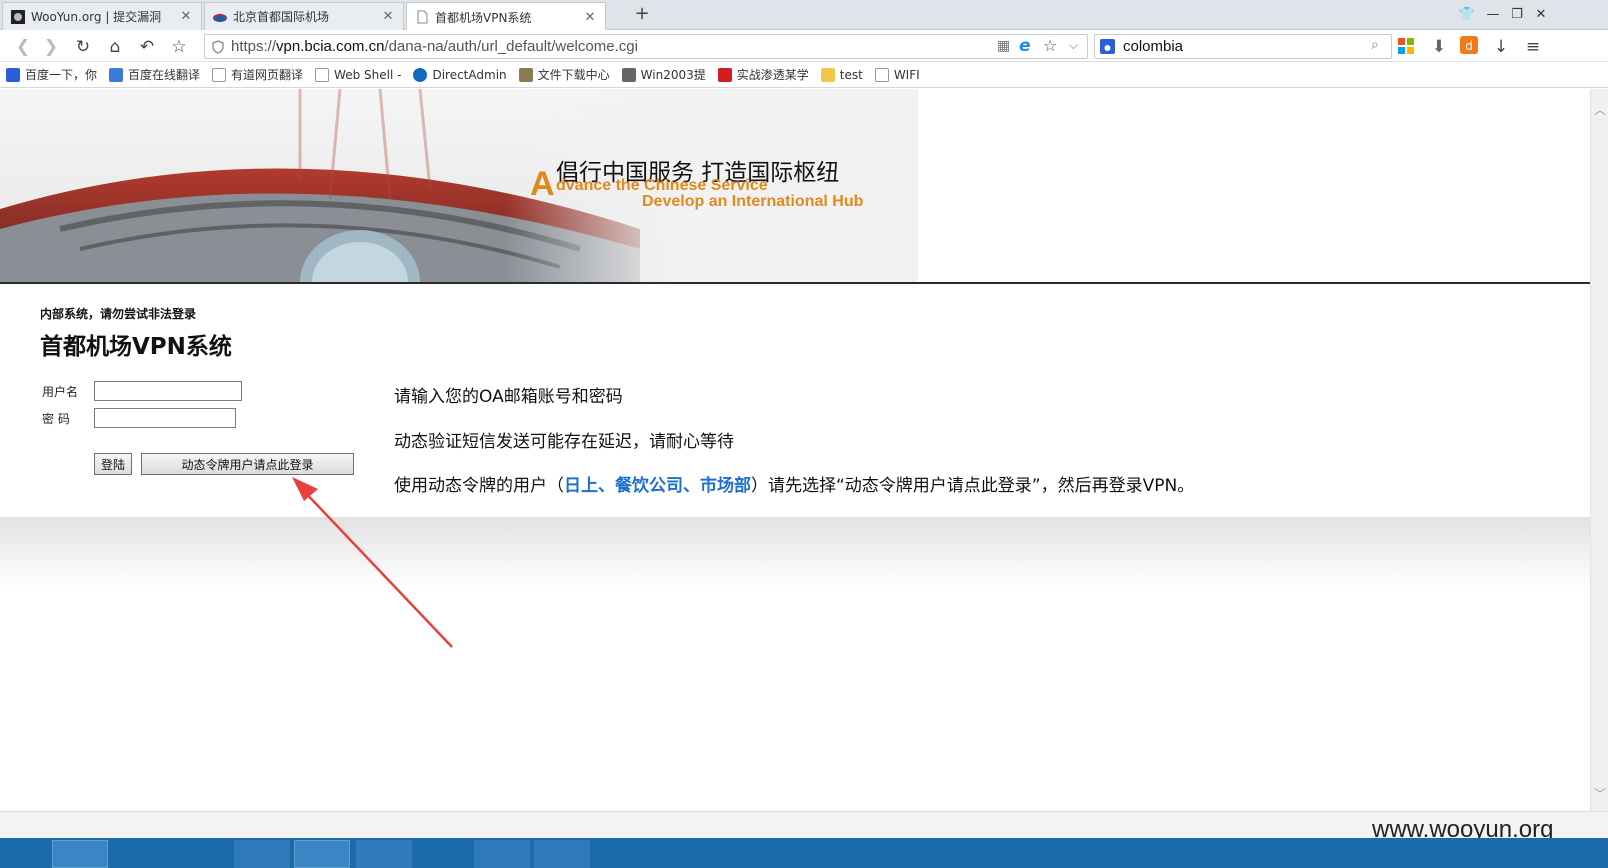 The height and width of the screenshot is (868, 1608). What do you see at coordinates (83, 47) in the screenshot?
I see `reload-icon: ↻` at bounding box center [83, 47].